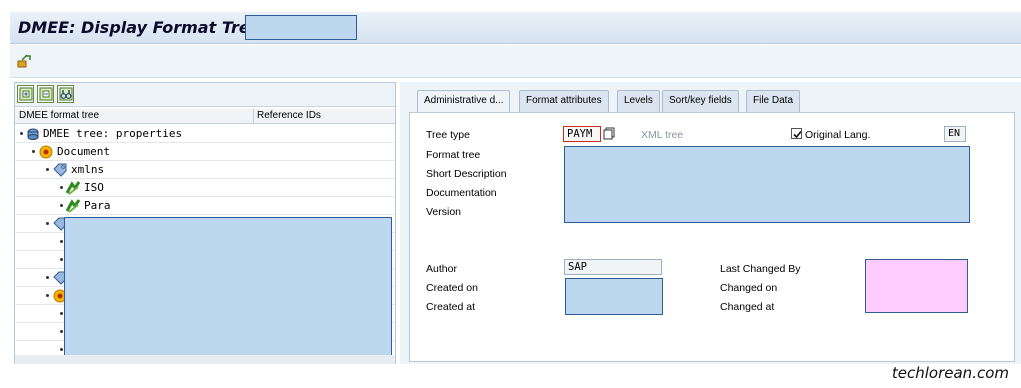 The width and height of the screenshot is (1021, 388). Describe the element at coordinates (448, 135) in the screenshot. I see `tree-type-label: Tree type` at that location.